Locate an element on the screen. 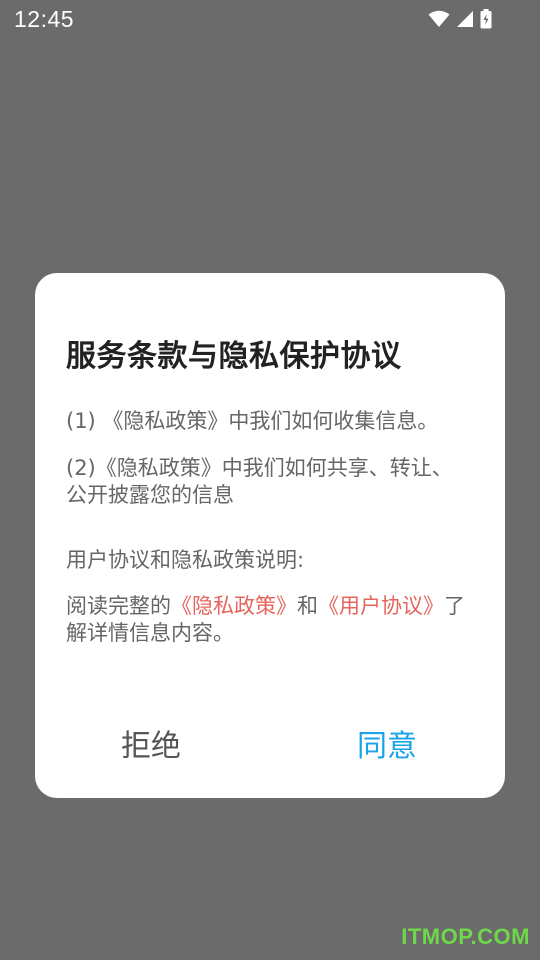 This screenshot has width=540, height=960. privacy-policy-link: 《隐私政策》 is located at coordinates (234, 606).